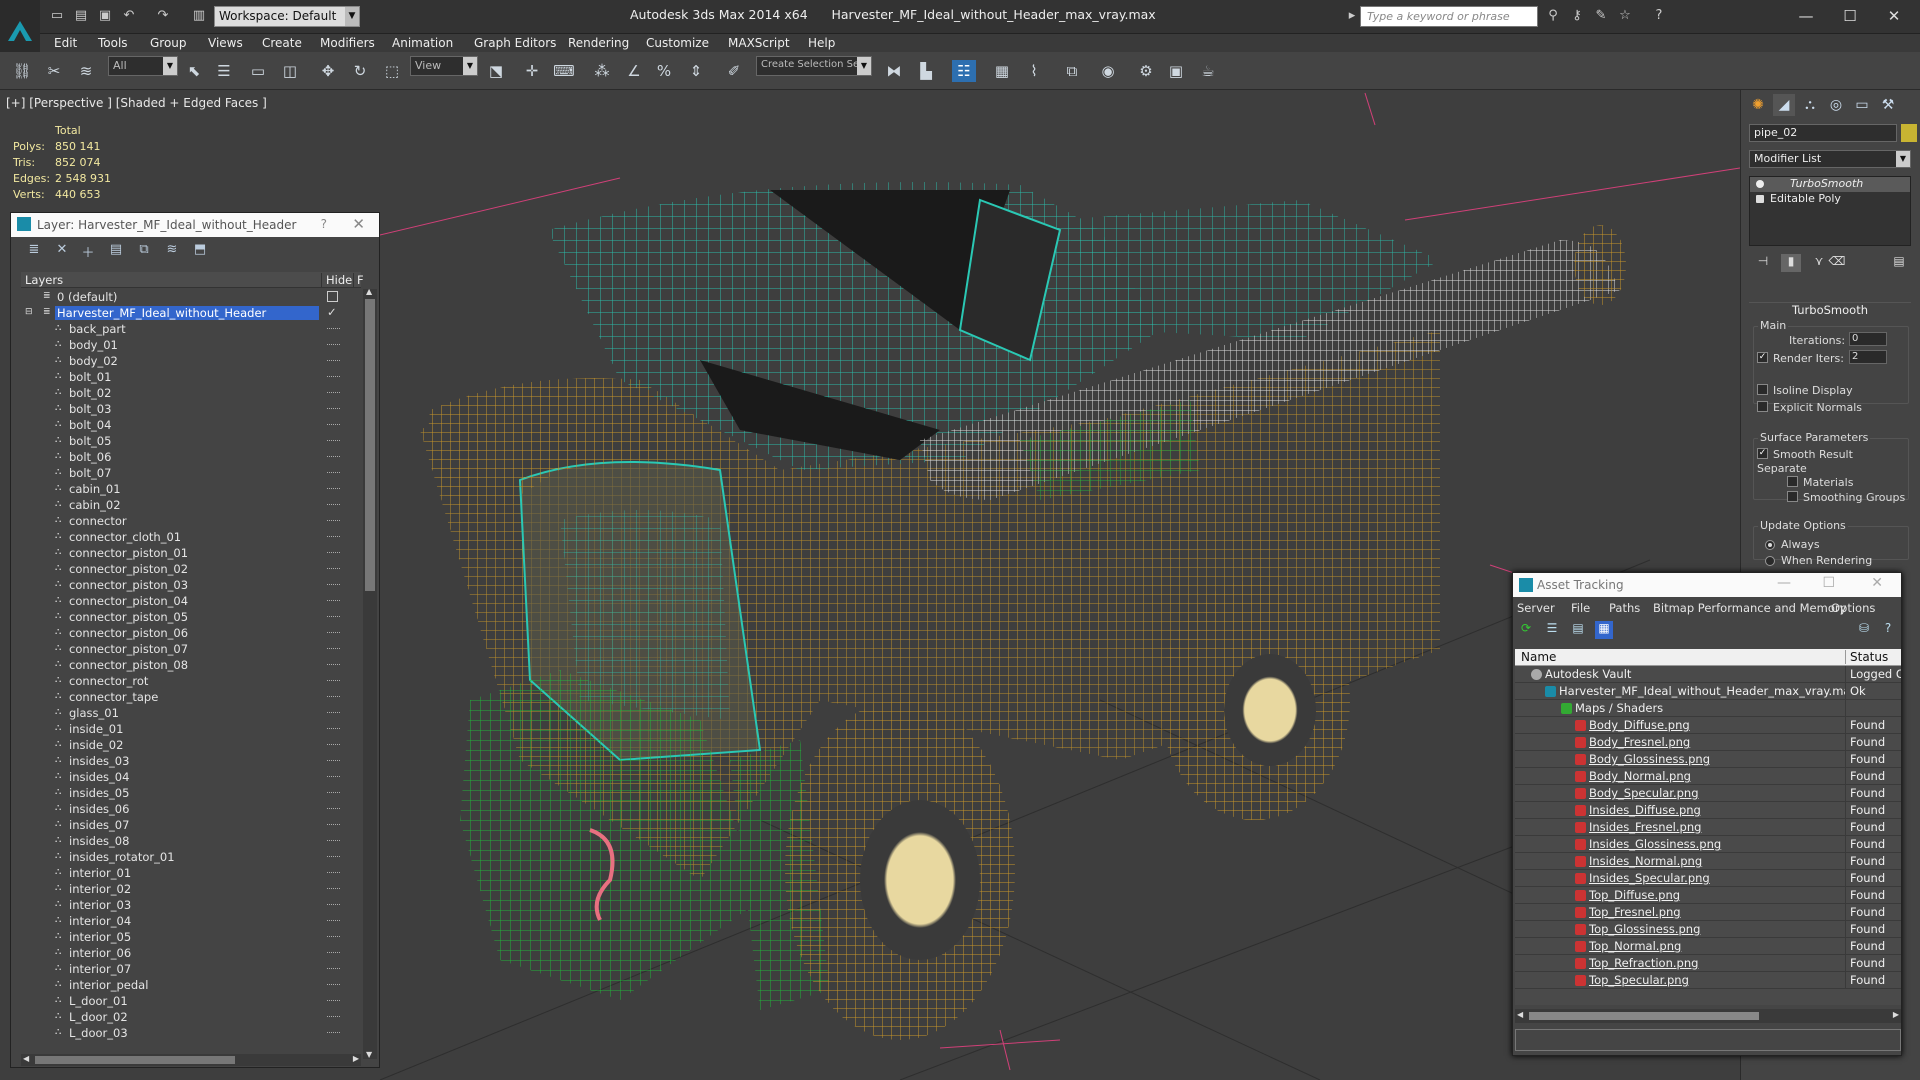 The height and width of the screenshot is (1080, 1920). Describe the element at coordinates (191, 825) in the screenshot. I see `layer-object-row: ⛬ insides_07` at that location.